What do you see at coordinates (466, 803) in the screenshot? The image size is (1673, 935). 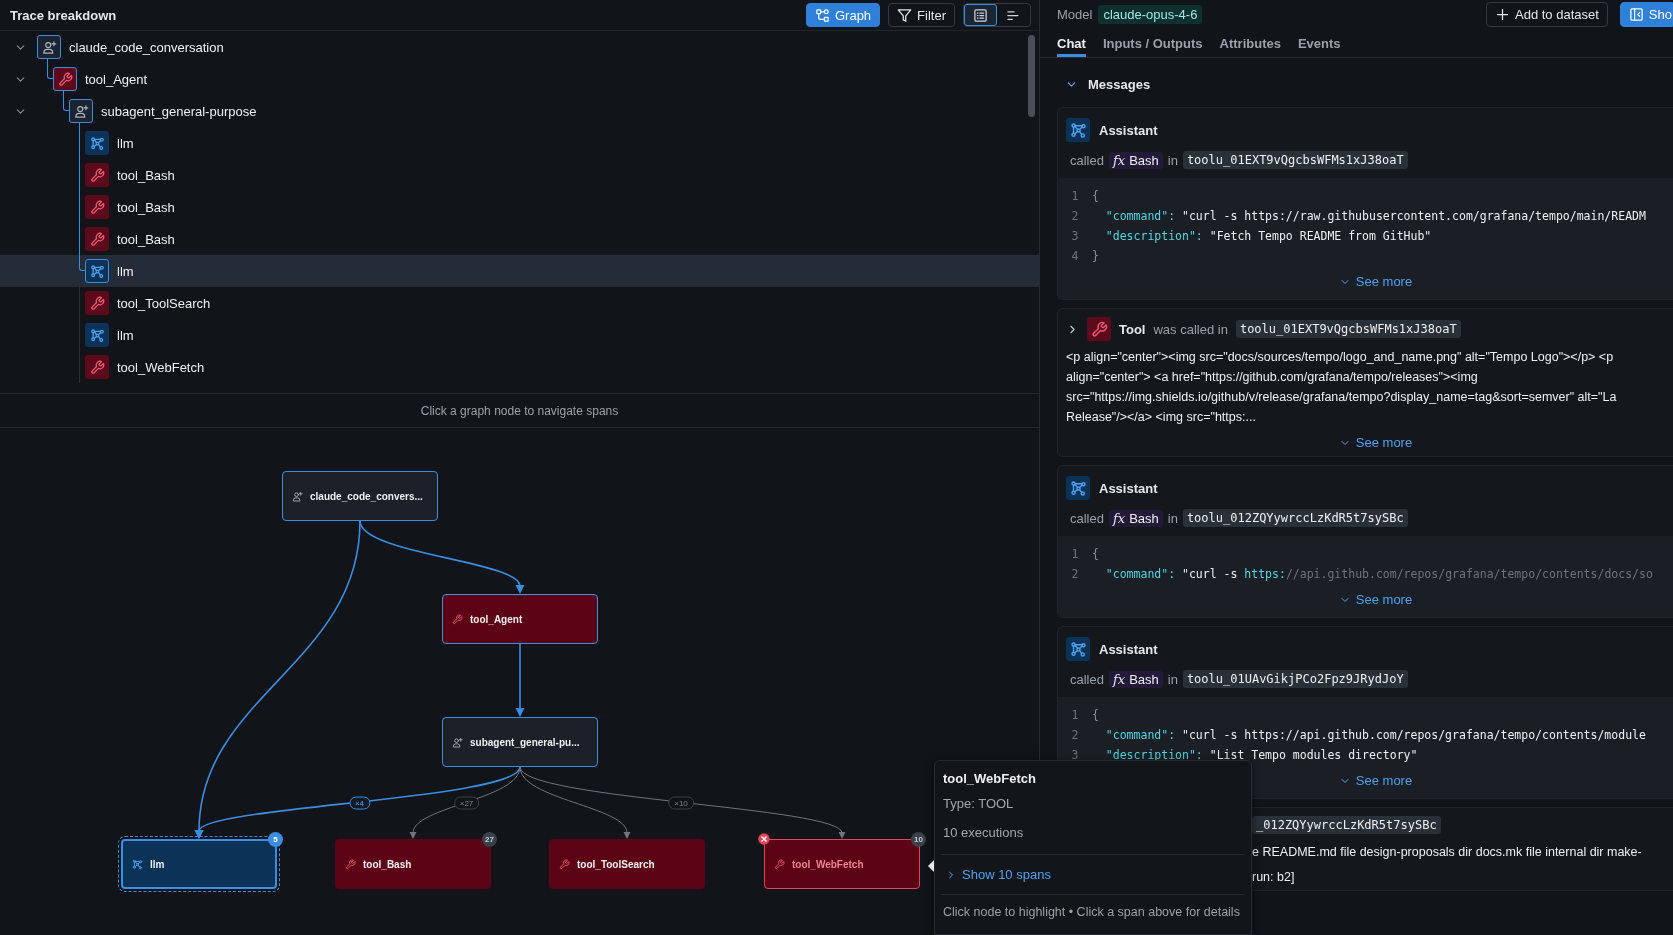 I see `edge-label: ×27` at bounding box center [466, 803].